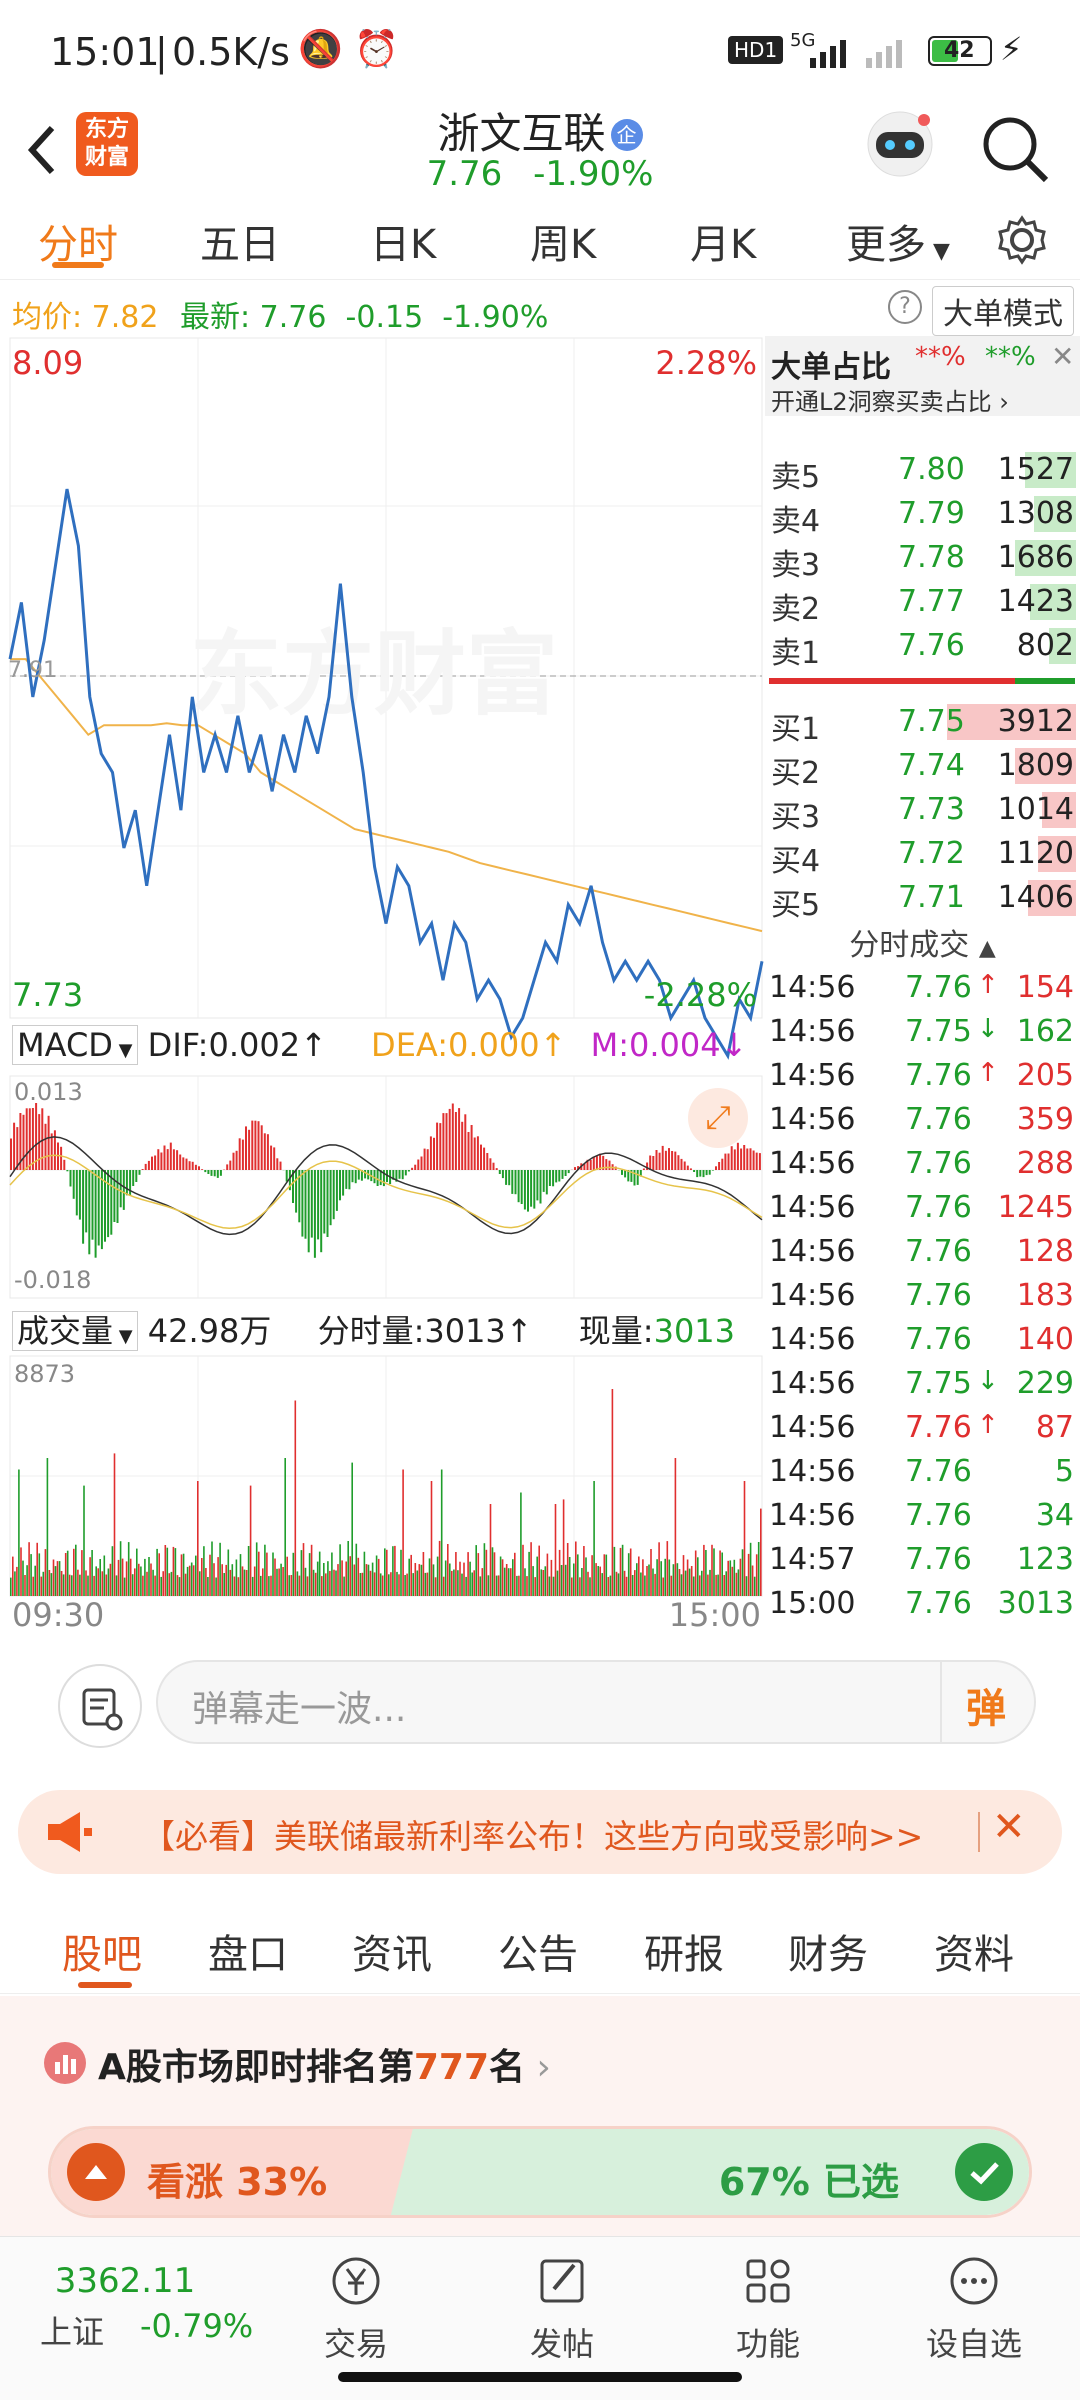  What do you see at coordinates (718, 1118) in the screenshot?
I see `expand-icon: ⤢` at bounding box center [718, 1118].